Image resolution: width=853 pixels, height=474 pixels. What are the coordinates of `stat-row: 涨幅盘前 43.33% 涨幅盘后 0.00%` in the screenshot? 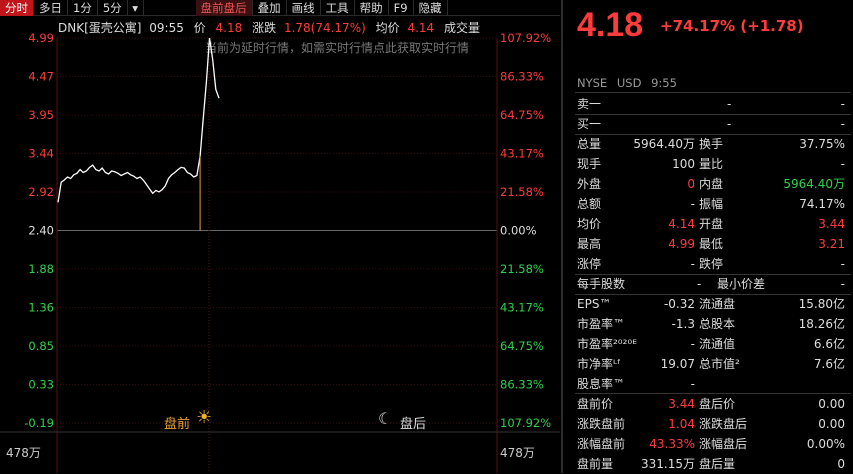 It's located at (713, 444).